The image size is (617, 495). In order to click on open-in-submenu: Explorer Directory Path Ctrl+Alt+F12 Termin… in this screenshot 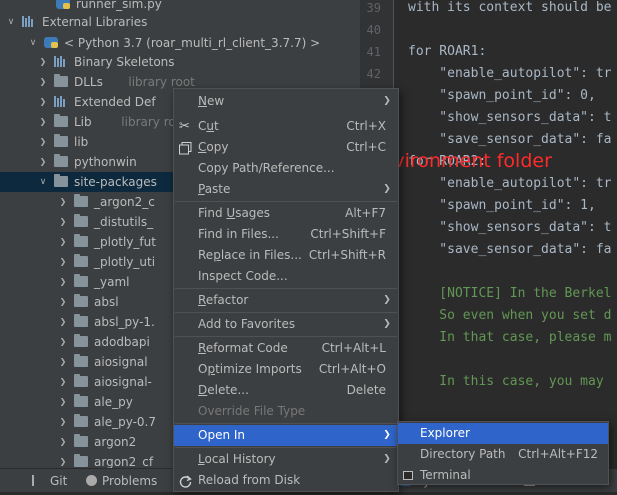, I will do `click(503, 453)`.